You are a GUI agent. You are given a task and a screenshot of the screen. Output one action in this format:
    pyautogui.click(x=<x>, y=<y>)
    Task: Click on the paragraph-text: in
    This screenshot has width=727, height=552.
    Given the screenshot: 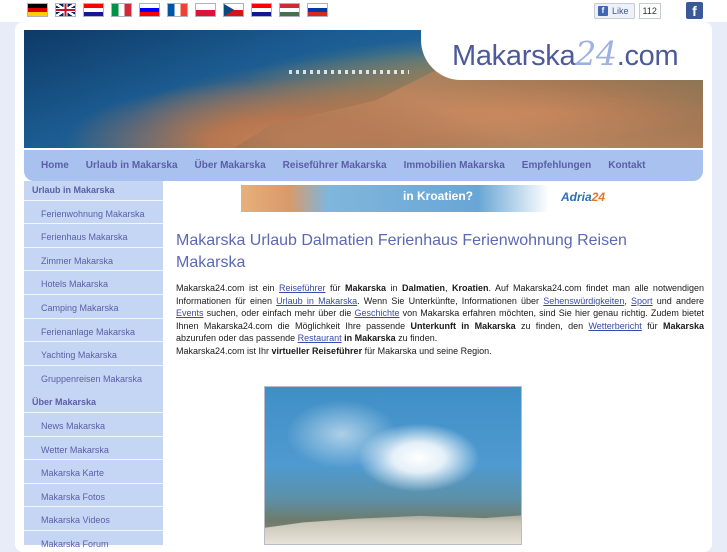 What is the action you would take?
    pyautogui.click(x=394, y=288)
    